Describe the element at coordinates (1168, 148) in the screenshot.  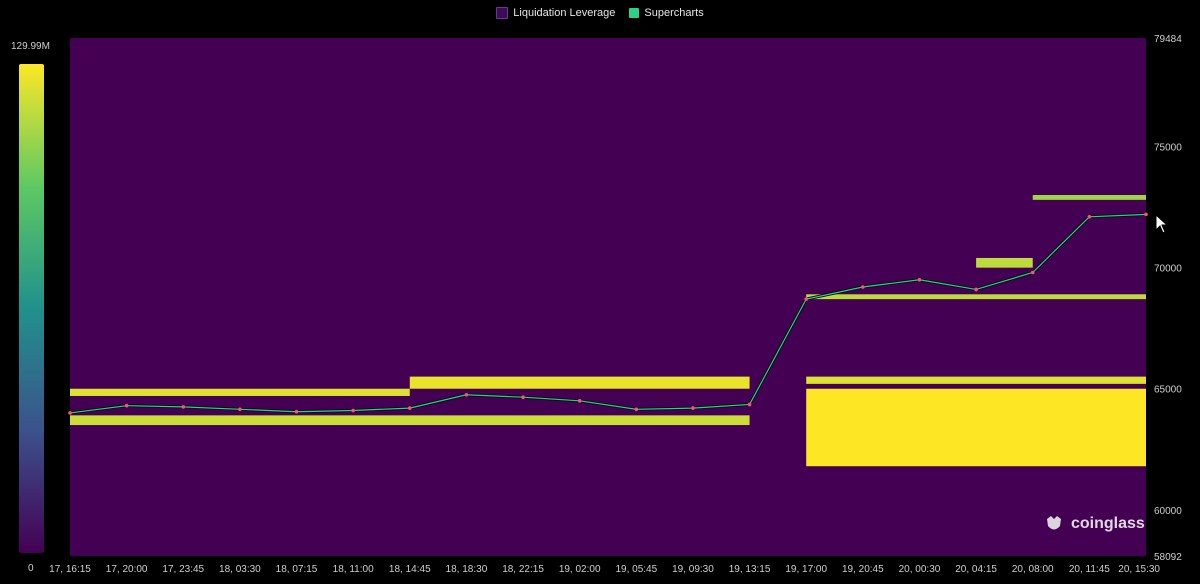
I see `y-tick-label-1: 75000` at that location.